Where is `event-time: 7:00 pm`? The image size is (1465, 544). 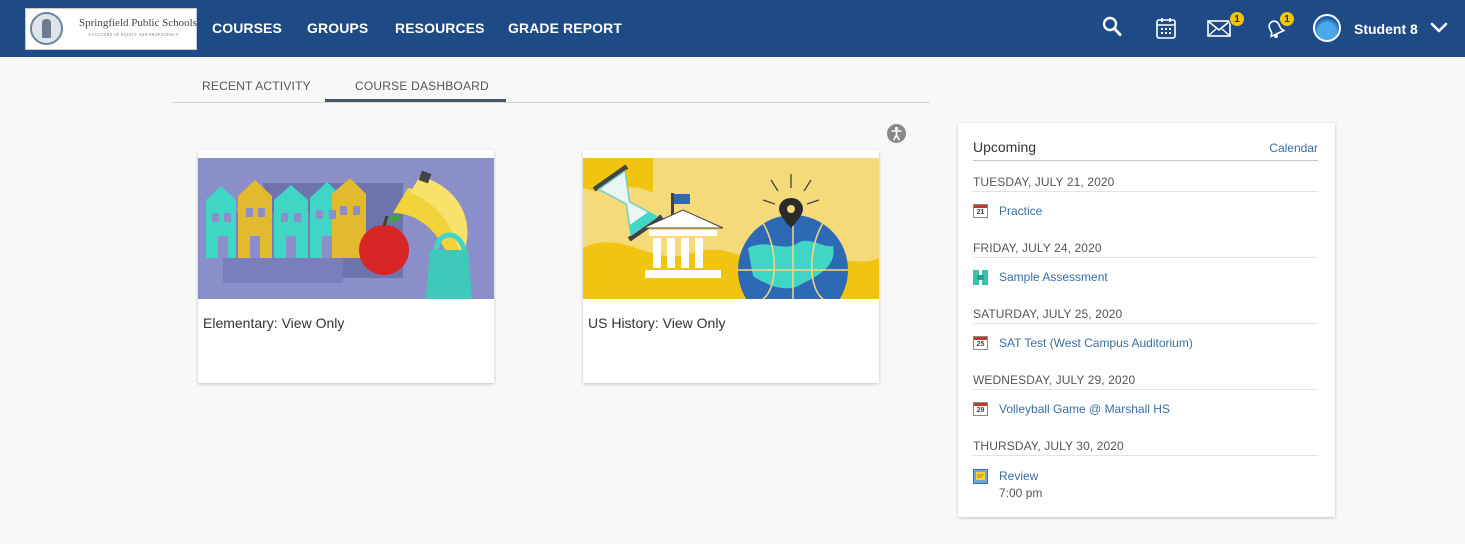
event-time: 7:00 pm is located at coordinates (1021, 493).